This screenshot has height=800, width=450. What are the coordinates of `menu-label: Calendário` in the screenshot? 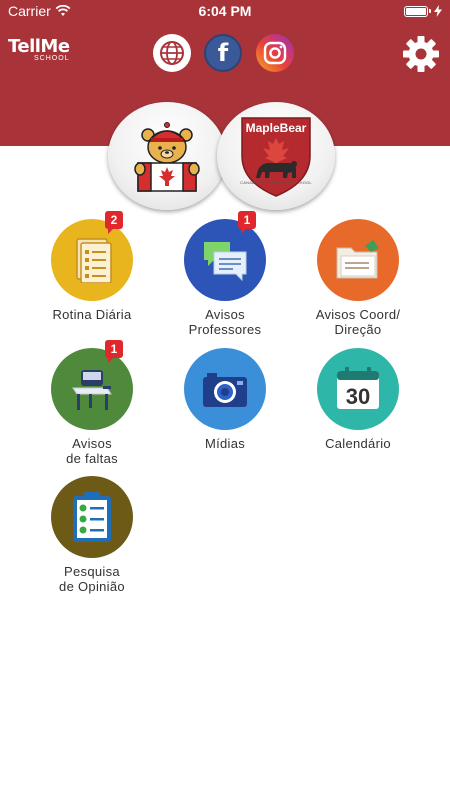 It's located at (358, 443).